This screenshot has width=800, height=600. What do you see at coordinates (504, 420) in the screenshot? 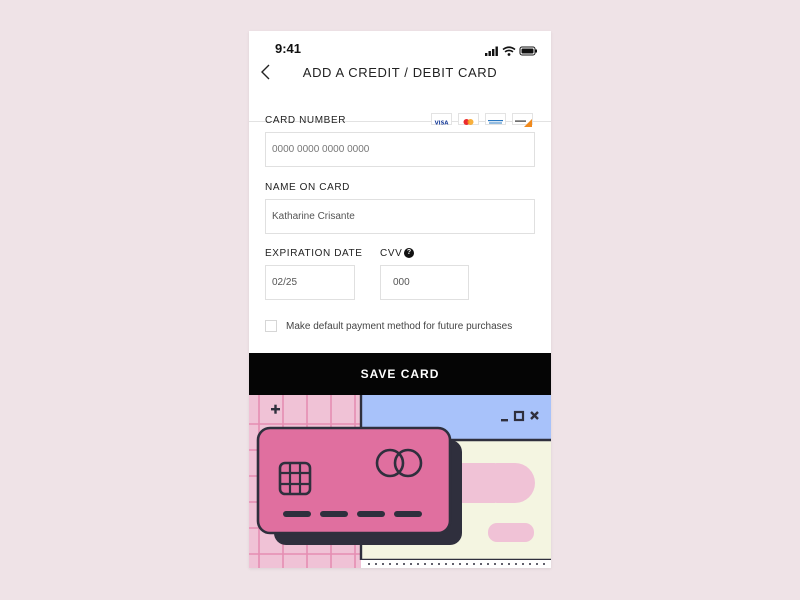
I see `window-minimize-icon` at bounding box center [504, 420].